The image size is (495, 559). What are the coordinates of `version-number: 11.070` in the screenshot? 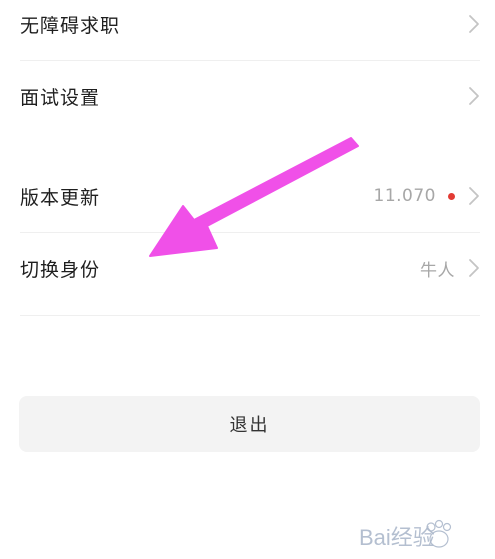 It's located at (404, 196).